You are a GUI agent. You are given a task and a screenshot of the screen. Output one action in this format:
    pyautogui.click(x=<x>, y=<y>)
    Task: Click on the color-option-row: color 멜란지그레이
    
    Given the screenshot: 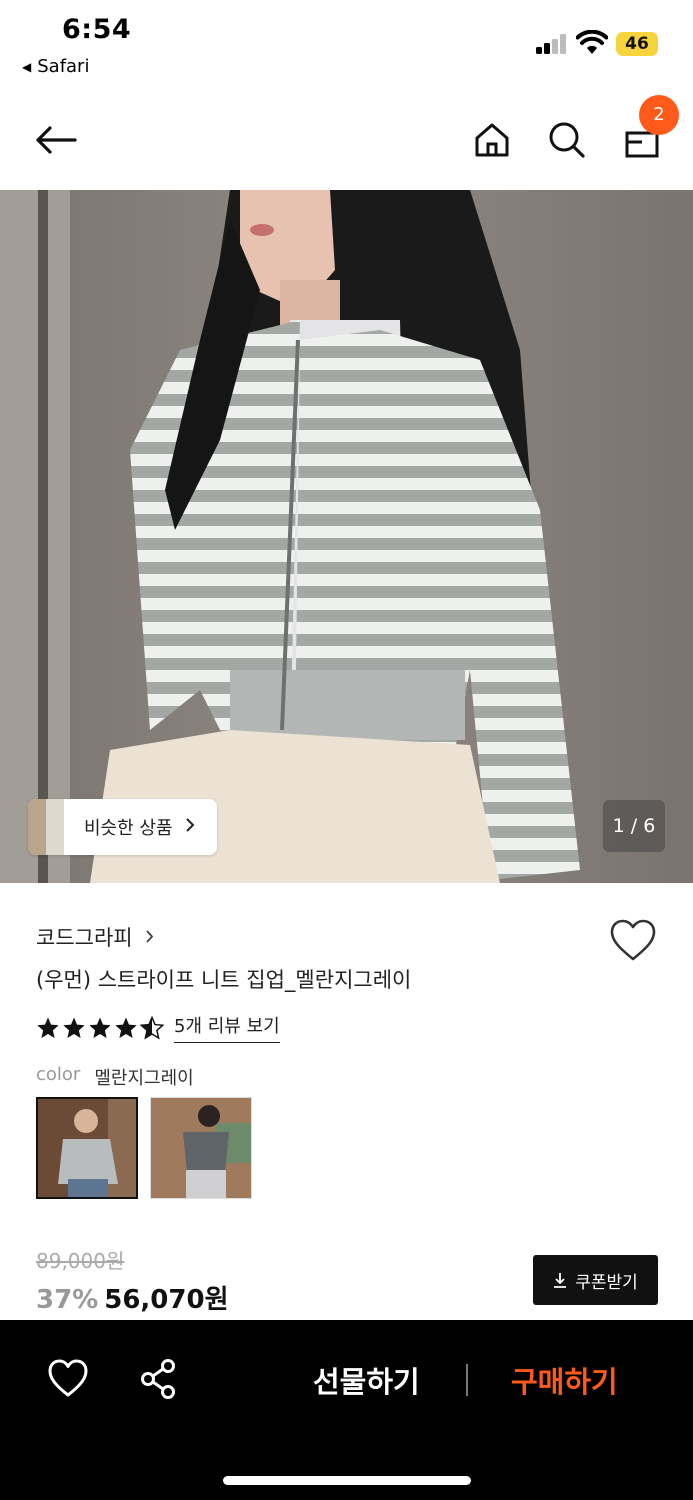 What is the action you would take?
    pyautogui.click(x=115, y=1077)
    